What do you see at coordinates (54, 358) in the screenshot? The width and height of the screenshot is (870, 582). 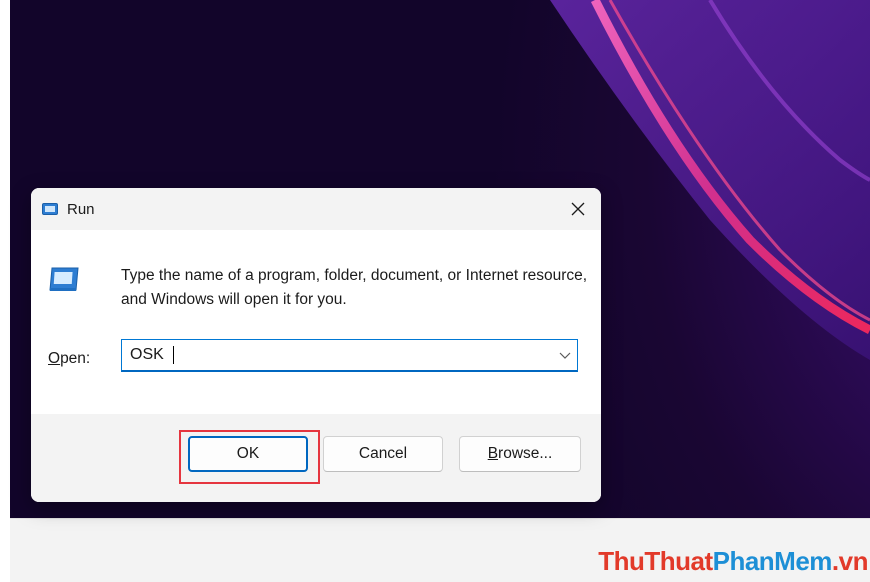 I see `open-label-mnemonic: O` at bounding box center [54, 358].